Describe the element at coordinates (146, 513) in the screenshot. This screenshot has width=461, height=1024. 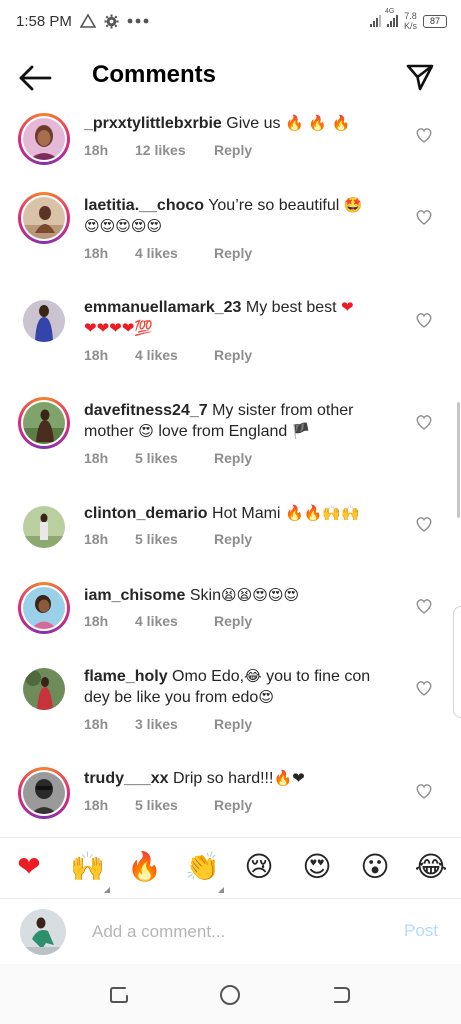
I see `comment-username: clinton_demario` at that location.